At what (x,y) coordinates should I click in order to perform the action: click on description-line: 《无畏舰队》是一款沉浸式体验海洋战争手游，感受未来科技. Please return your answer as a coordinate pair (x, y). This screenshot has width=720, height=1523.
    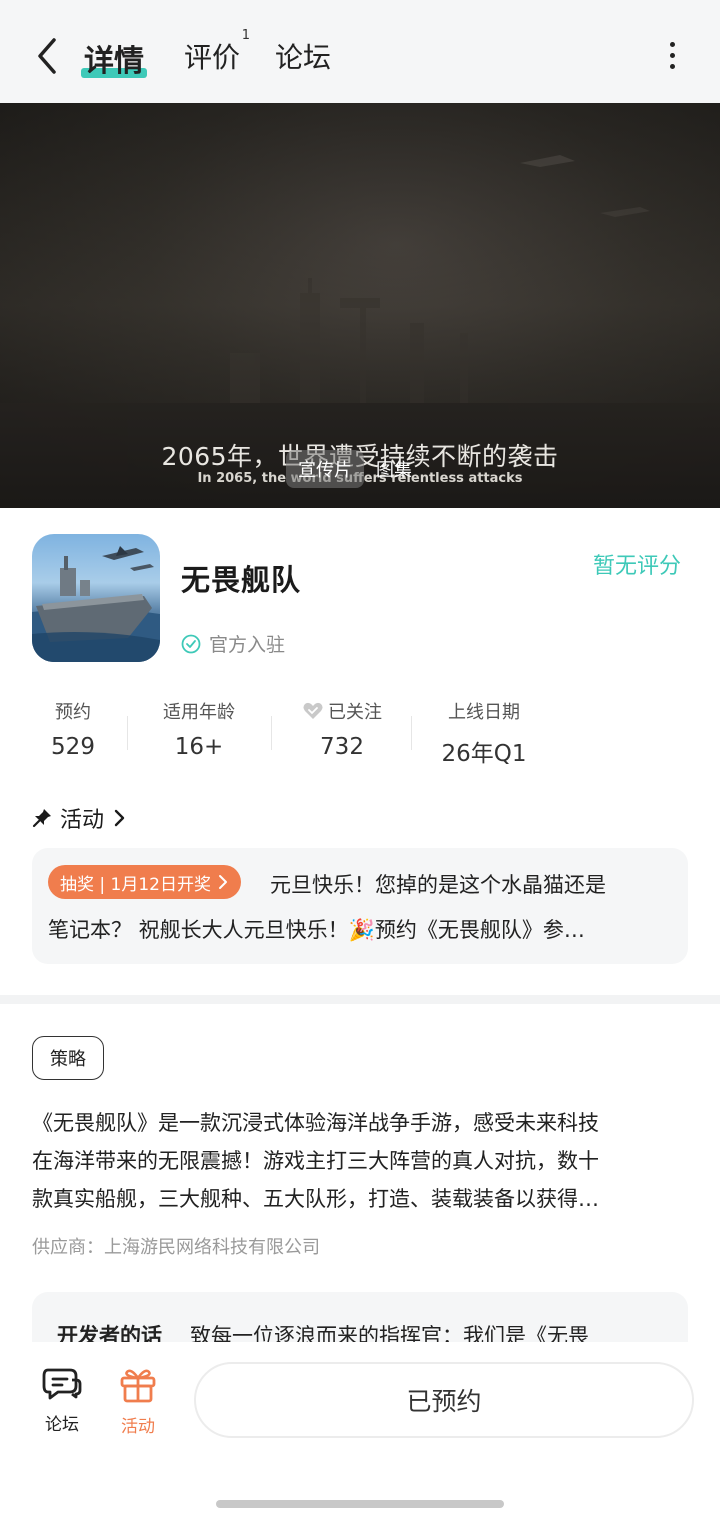
    Looking at the image, I should click on (315, 1123).